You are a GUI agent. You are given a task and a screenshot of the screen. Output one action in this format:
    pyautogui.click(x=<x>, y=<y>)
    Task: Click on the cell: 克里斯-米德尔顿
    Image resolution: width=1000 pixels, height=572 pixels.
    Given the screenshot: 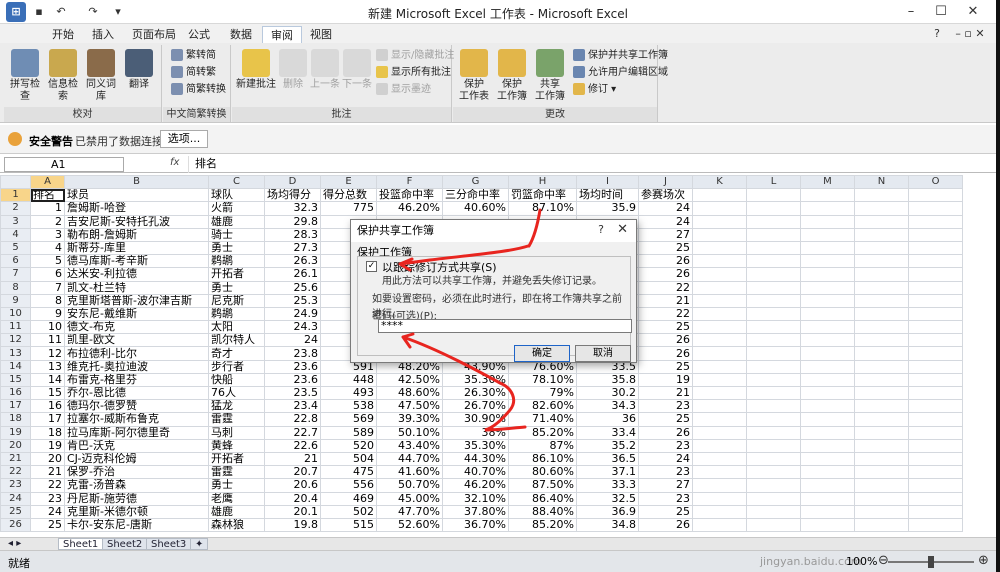 What is the action you would take?
    pyautogui.click(x=136, y=511)
    